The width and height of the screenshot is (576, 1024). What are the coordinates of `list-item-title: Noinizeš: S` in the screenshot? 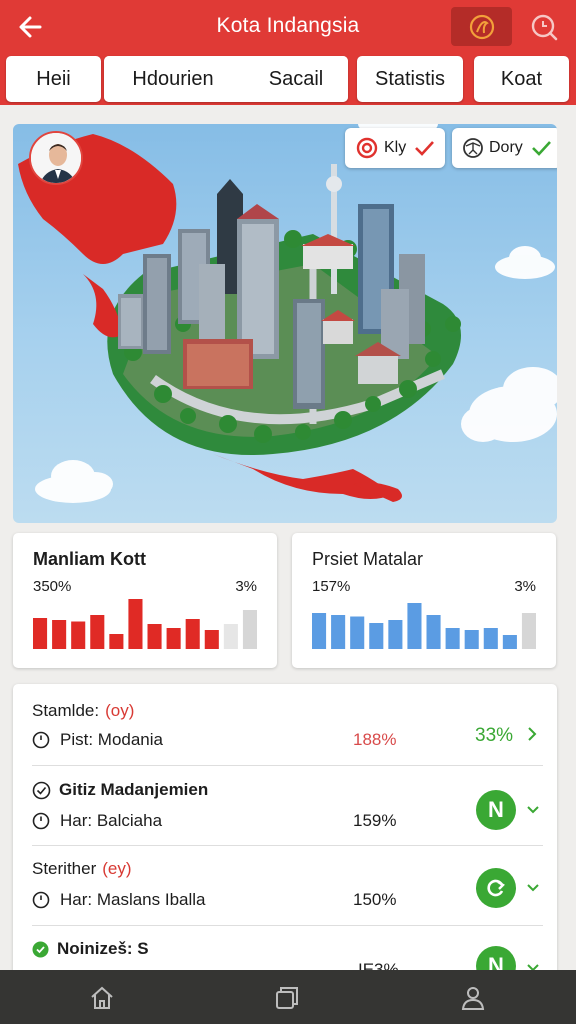 It's located at (103, 948).